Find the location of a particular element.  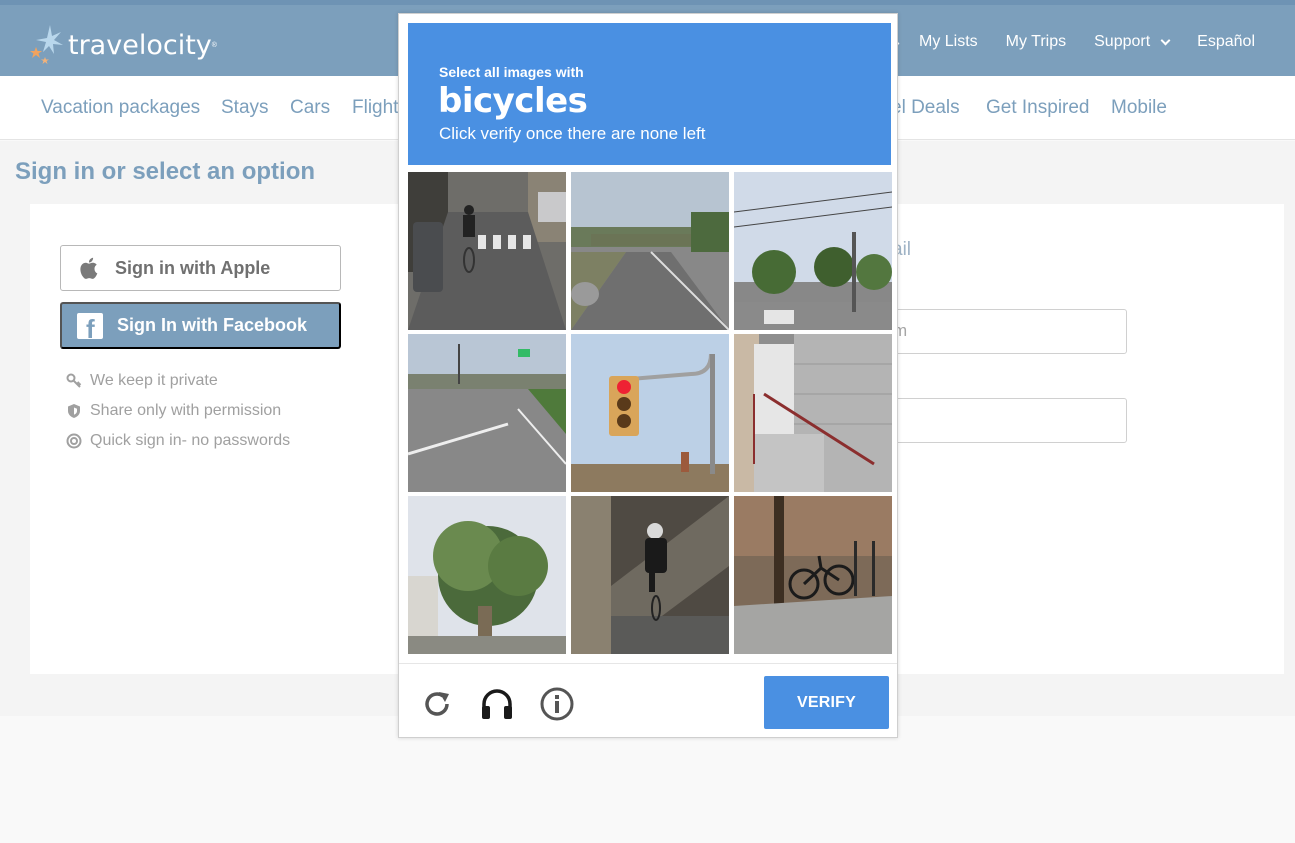

nav-get-inspired: Get Inspired is located at coordinates (1038, 108).